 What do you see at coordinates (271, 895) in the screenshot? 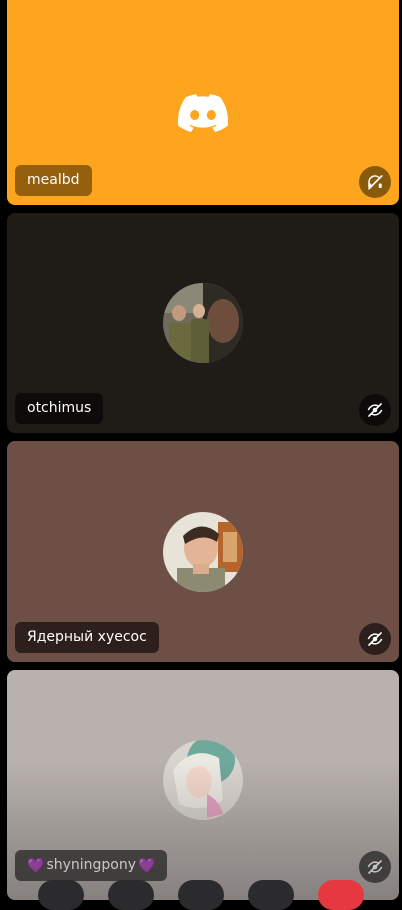
I see `sound-button` at bounding box center [271, 895].